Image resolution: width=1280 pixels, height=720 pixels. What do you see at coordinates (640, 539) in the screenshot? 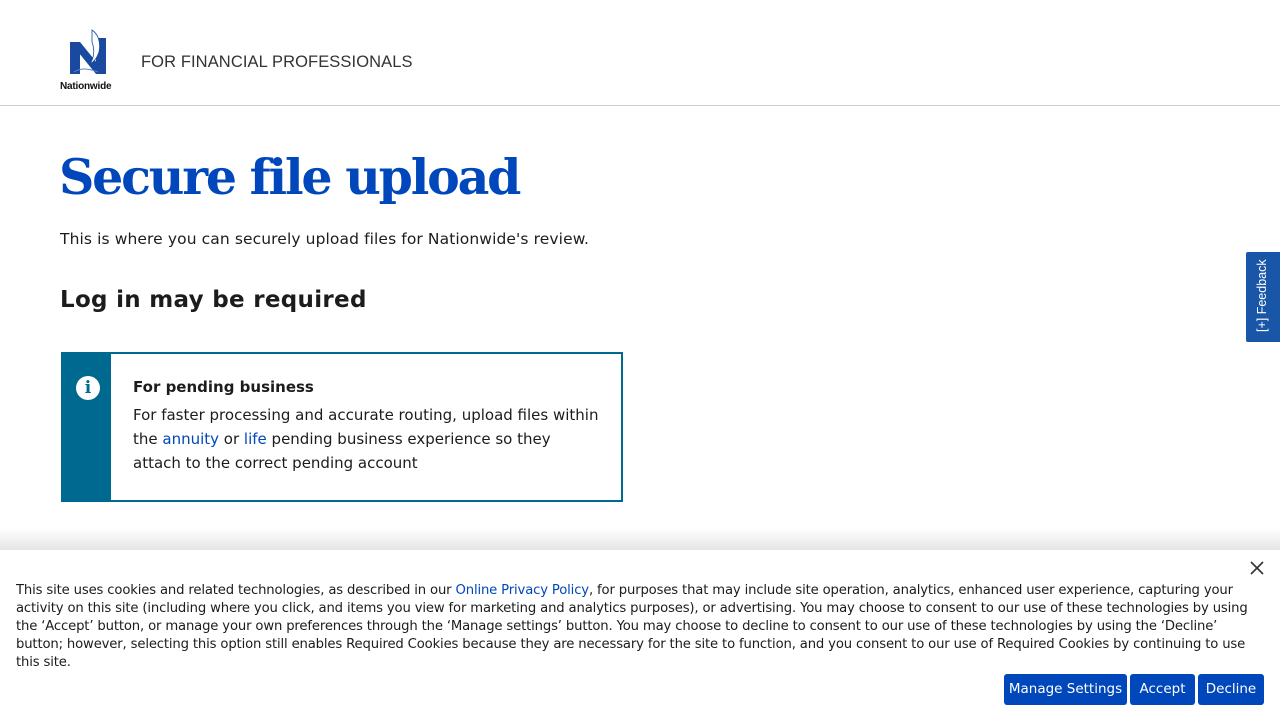
I see `cookie-banner-shadow` at bounding box center [640, 539].